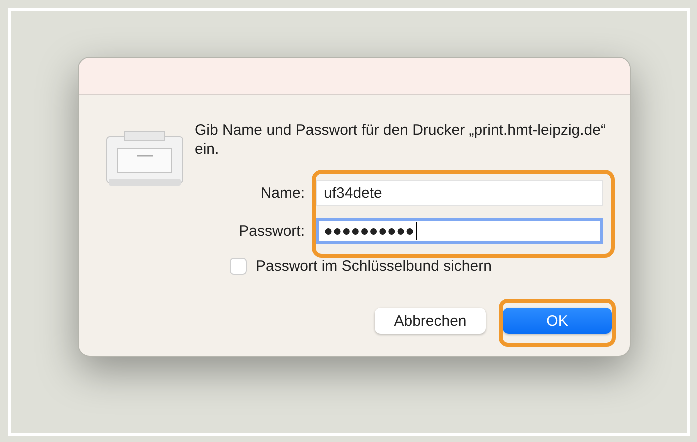 Image resolution: width=697 pixels, height=442 pixels. What do you see at coordinates (401, 140) in the screenshot?
I see `prompt-message: Gib Name und Passwort für den Drucker „print.hmt-leipzig.de“ ein.` at bounding box center [401, 140].